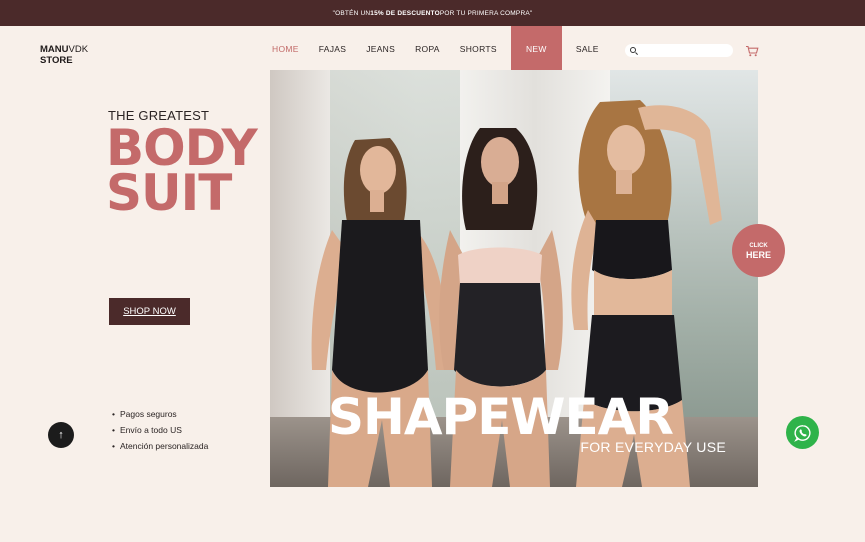  What do you see at coordinates (149, 311) in the screenshot?
I see `shop-now-button: SHOP NOW` at bounding box center [149, 311].